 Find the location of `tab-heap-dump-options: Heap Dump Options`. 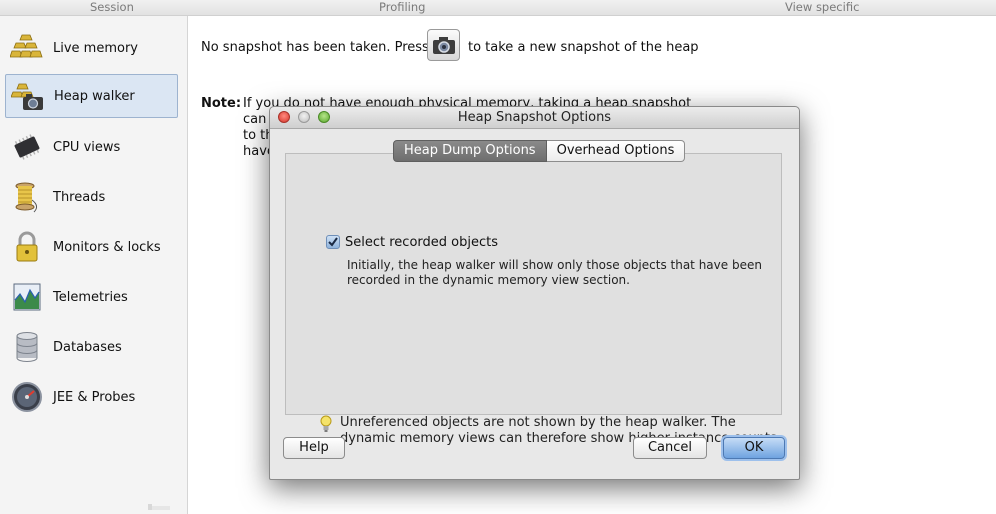

tab-heap-dump-options: Heap Dump Options is located at coordinates (470, 151).